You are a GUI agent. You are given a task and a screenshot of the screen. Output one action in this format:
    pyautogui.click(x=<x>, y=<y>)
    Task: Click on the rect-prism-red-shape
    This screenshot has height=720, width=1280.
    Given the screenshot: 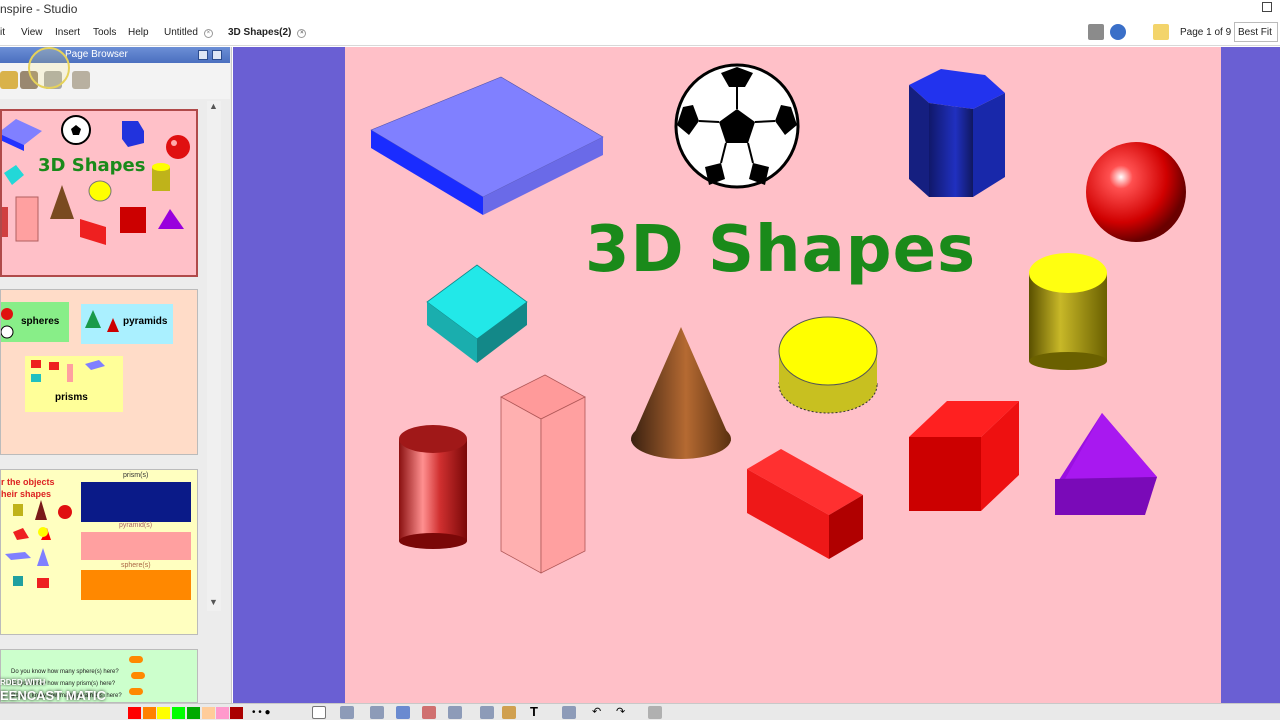 What is the action you would take?
    pyautogui.click(x=805, y=504)
    